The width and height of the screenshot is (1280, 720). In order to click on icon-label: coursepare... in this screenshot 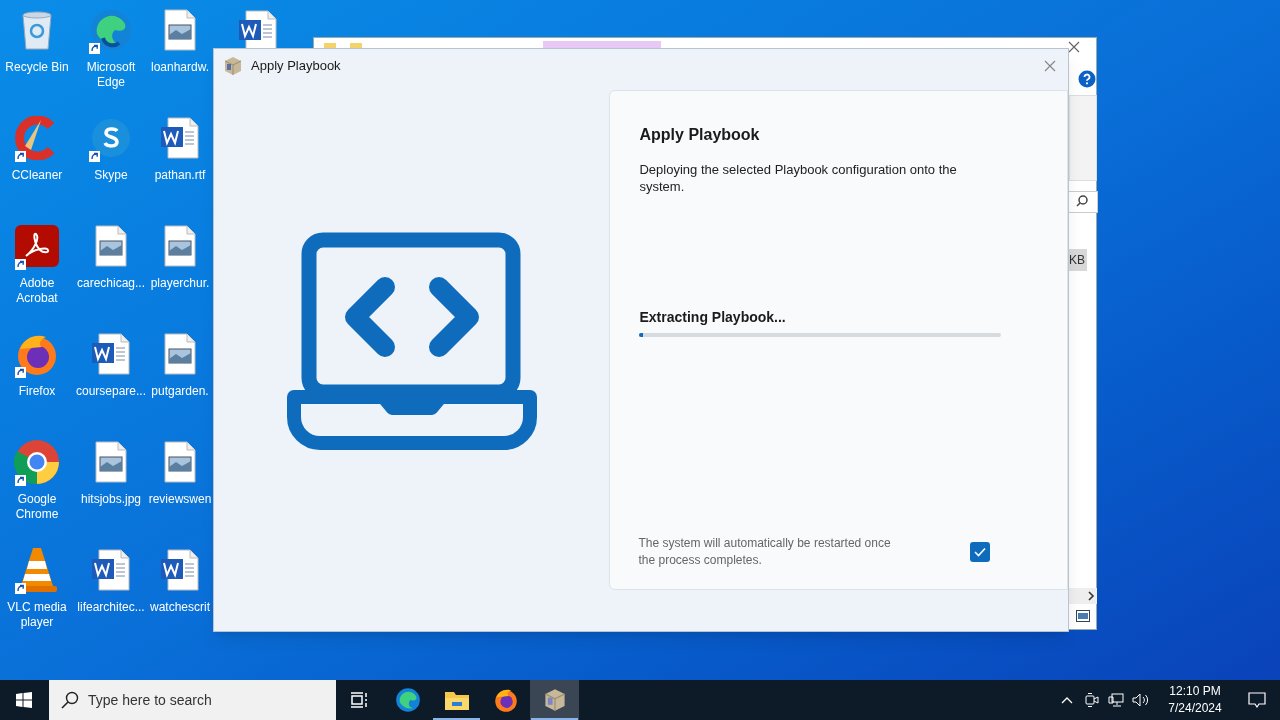, I will do `click(110, 391)`.